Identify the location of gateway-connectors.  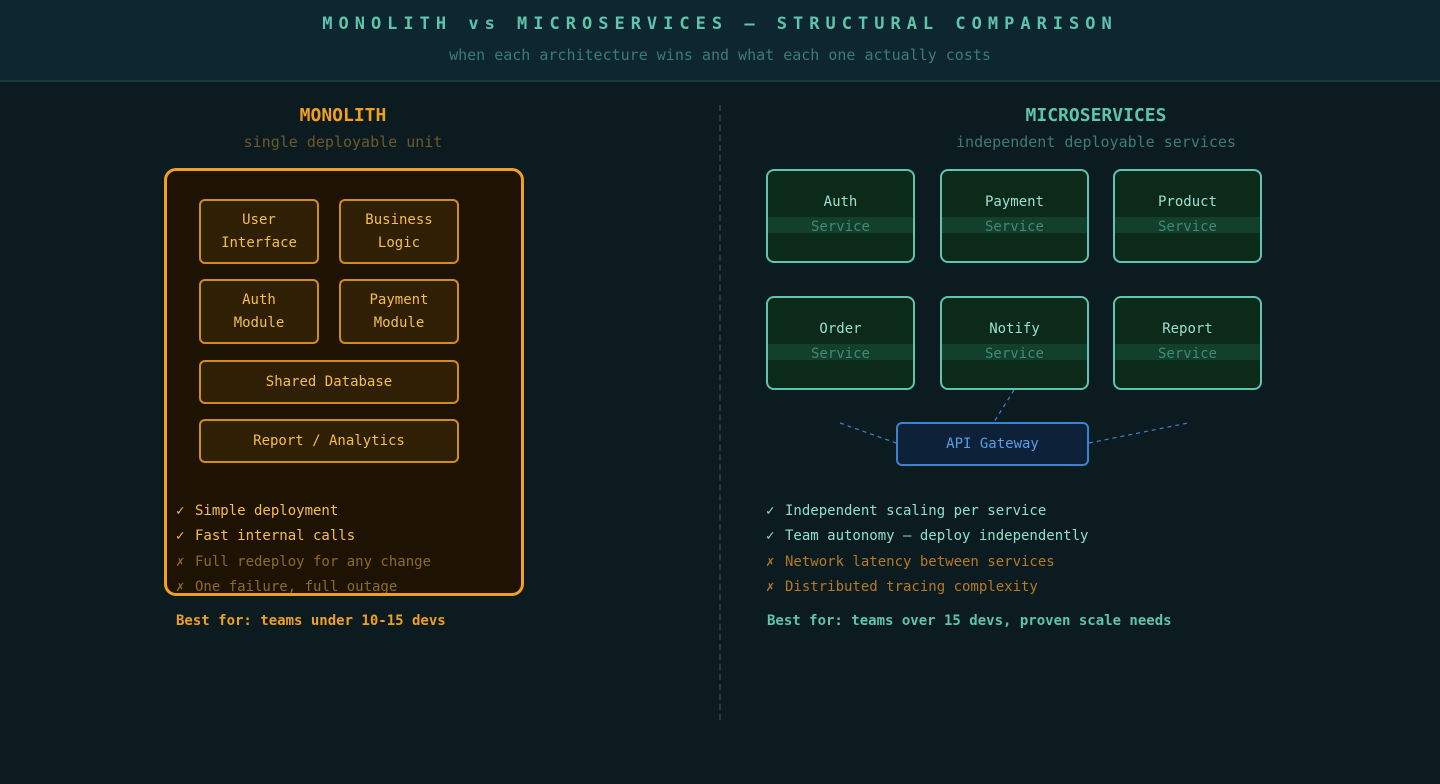
(1014, 416).